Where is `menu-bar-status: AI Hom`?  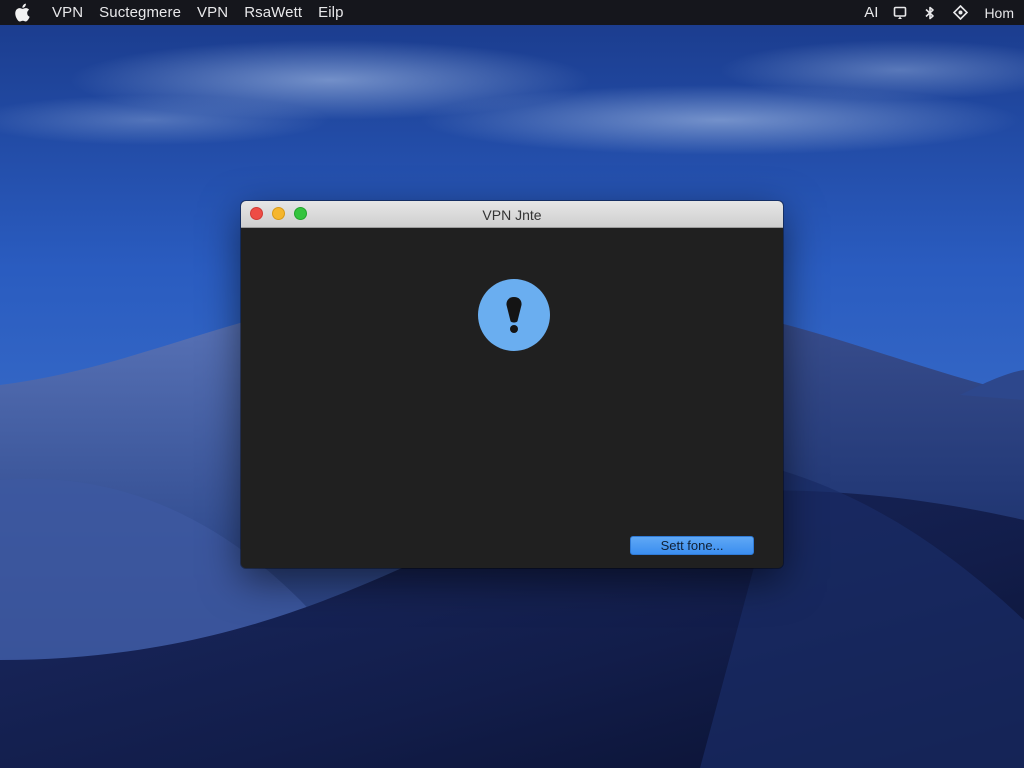 menu-bar-status: AI Hom is located at coordinates (939, 12).